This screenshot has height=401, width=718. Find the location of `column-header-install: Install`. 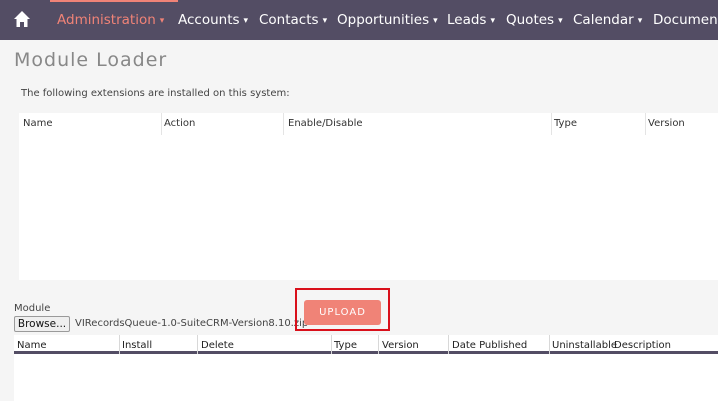

column-header-install: Install is located at coordinates (137, 345).